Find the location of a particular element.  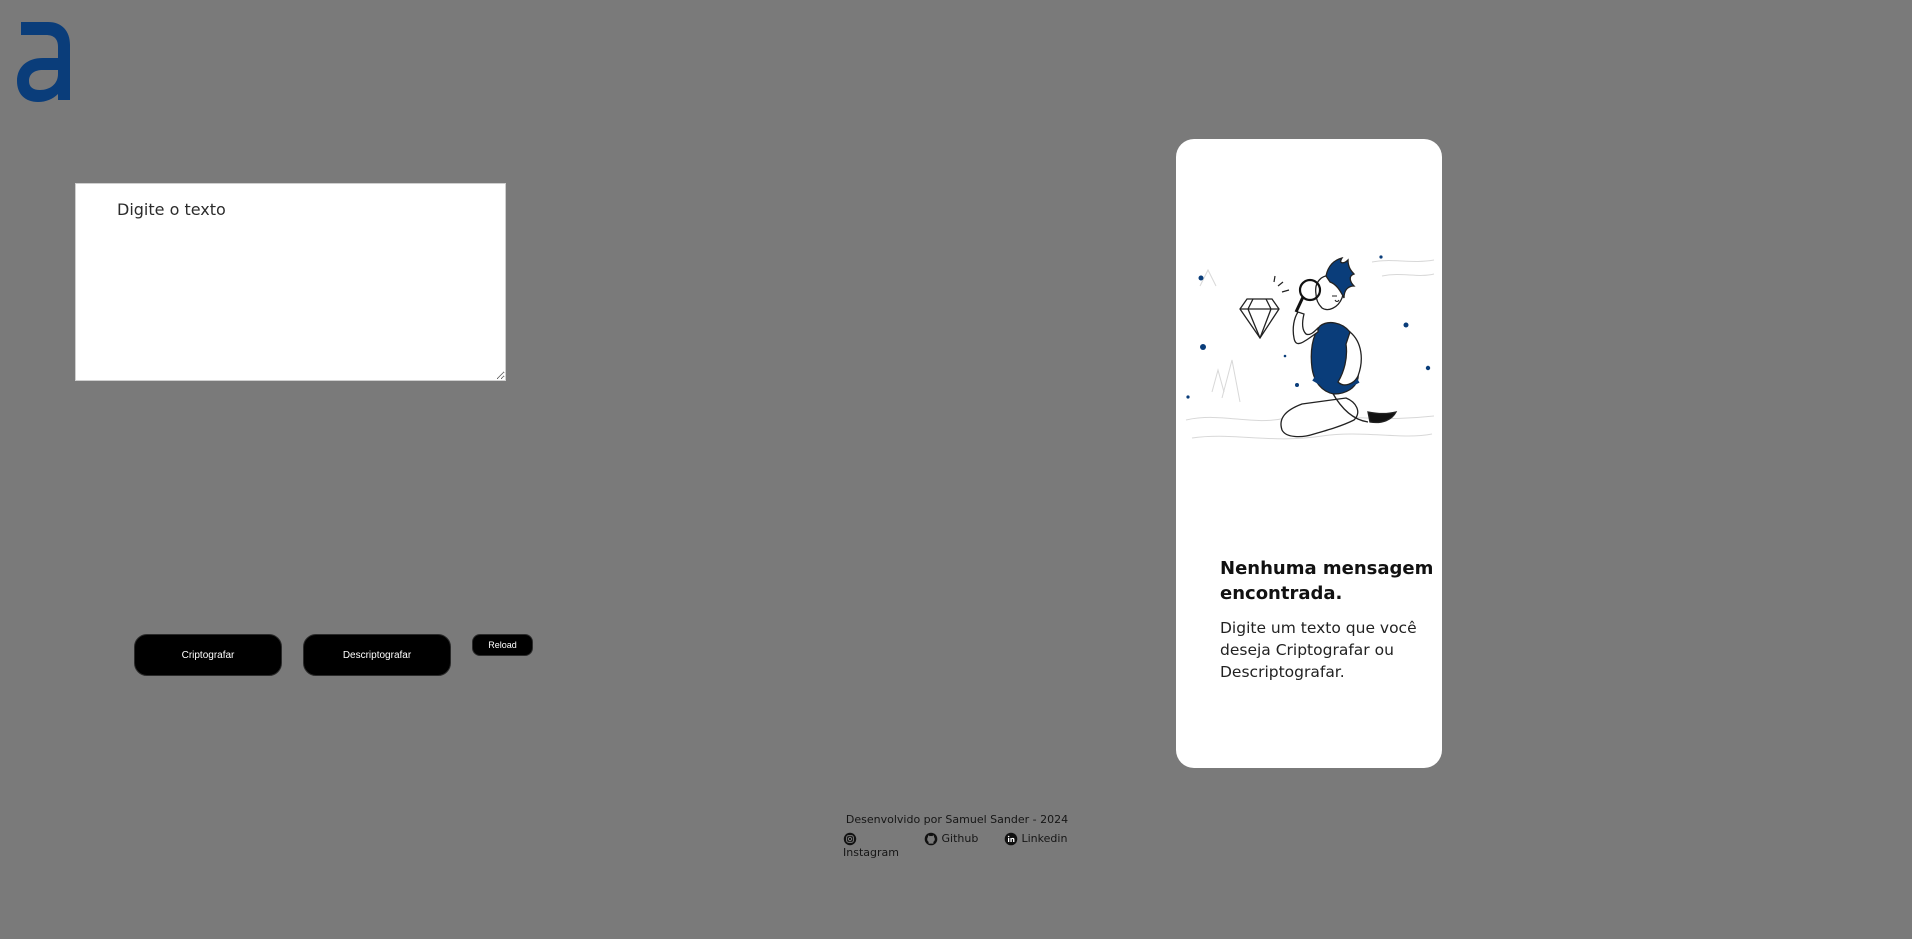

reload-button: Reload is located at coordinates (502, 645).